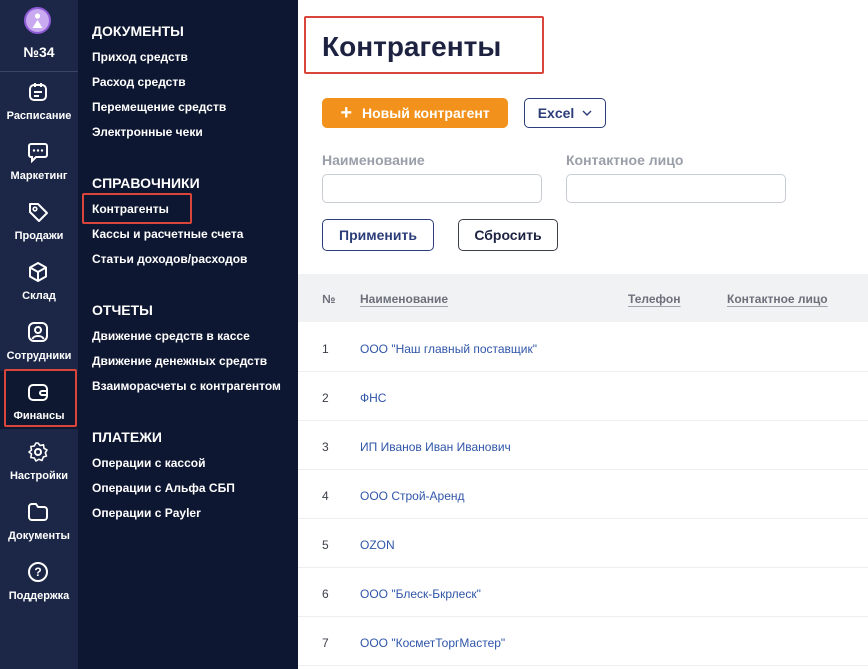 The height and width of the screenshot is (669, 868). Describe the element at coordinates (146, 513) in the screenshot. I see `menu-link-payler: Операции с Payler` at that location.